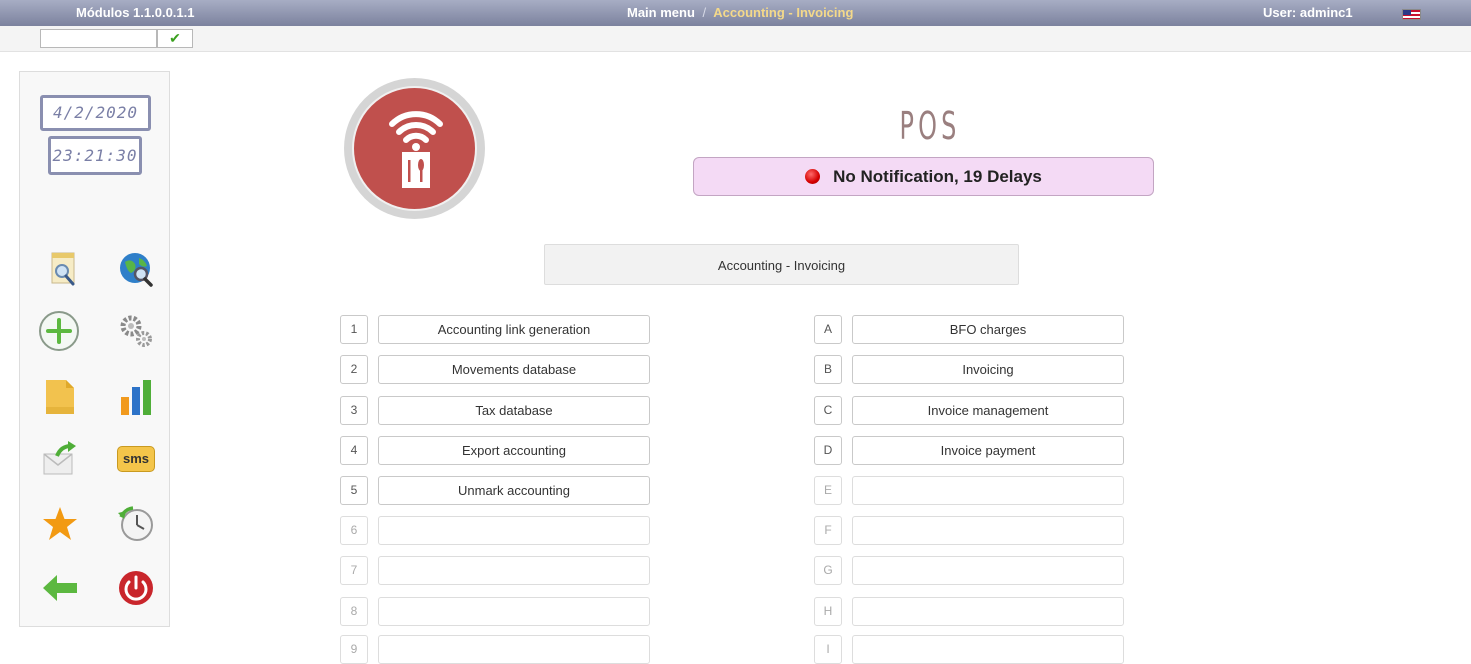  Describe the element at coordinates (988, 649) in the screenshot. I see `menu-item-empty-i` at that location.